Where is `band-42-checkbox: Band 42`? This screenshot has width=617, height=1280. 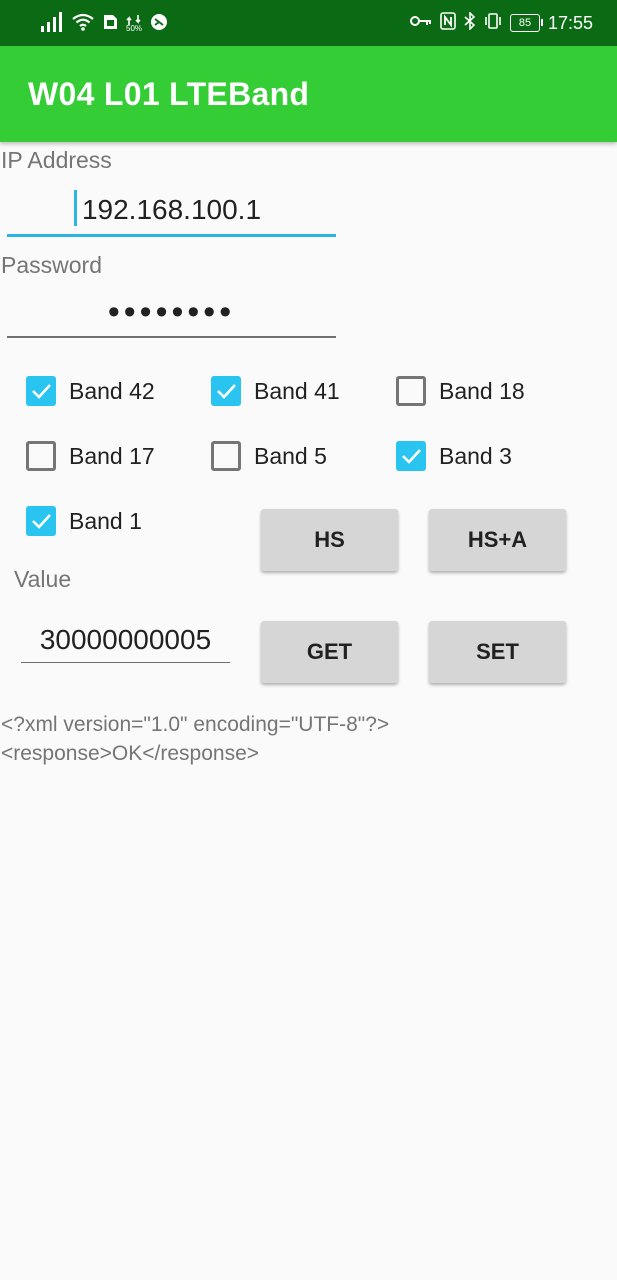 band-42-checkbox: Band 42 is located at coordinates (90, 391).